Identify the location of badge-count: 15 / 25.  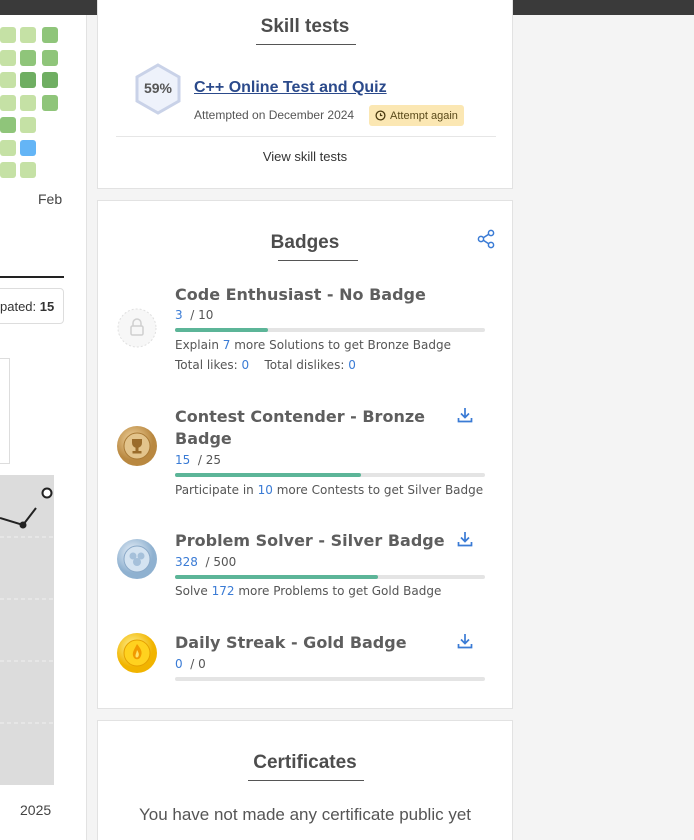
(198, 460).